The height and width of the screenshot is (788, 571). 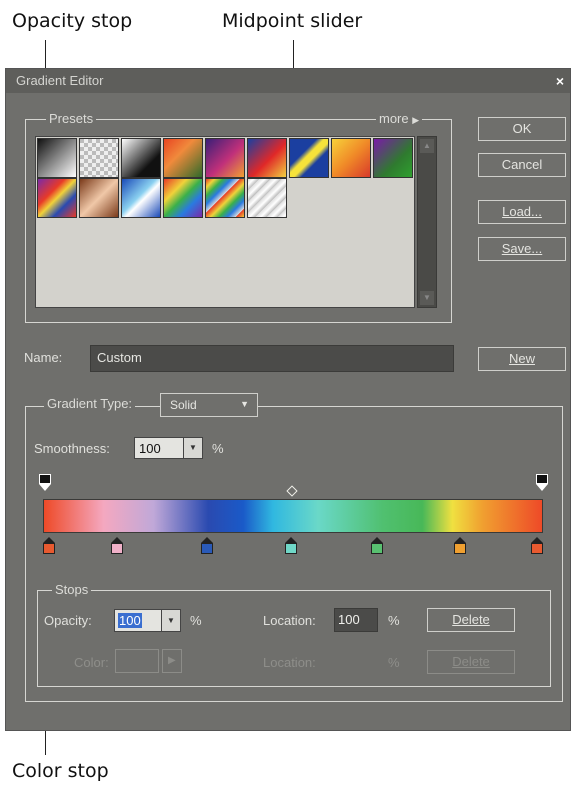 What do you see at coordinates (72, 448) in the screenshot?
I see `smoothness-label: Smoothness:` at bounding box center [72, 448].